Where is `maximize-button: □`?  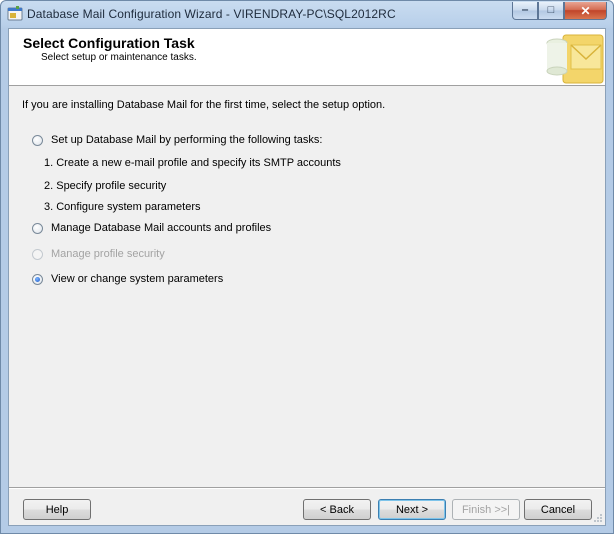 maximize-button: □ is located at coordinates (551, 11).